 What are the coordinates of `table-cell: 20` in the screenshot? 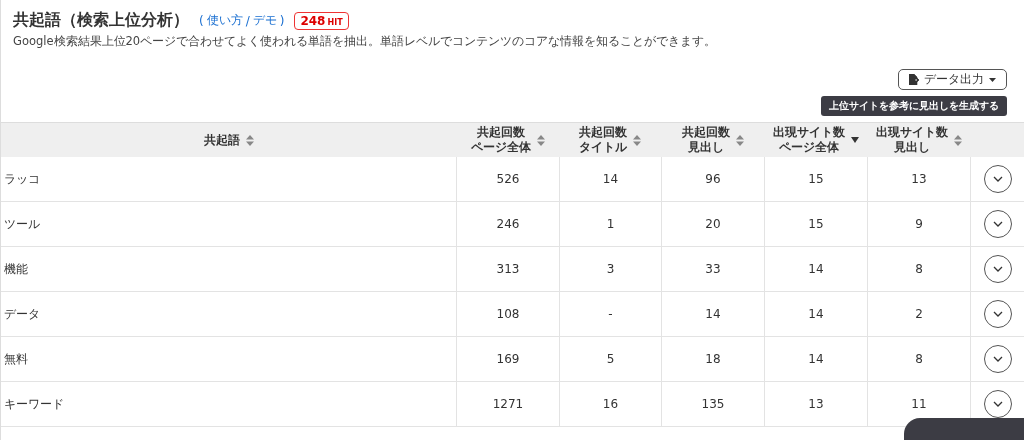 It's located at (712, 224).